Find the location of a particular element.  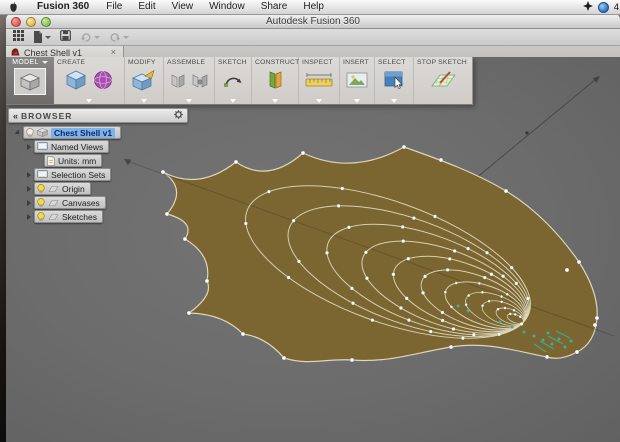

assemble-dropdown-icon is located at coordinates (189, 101).